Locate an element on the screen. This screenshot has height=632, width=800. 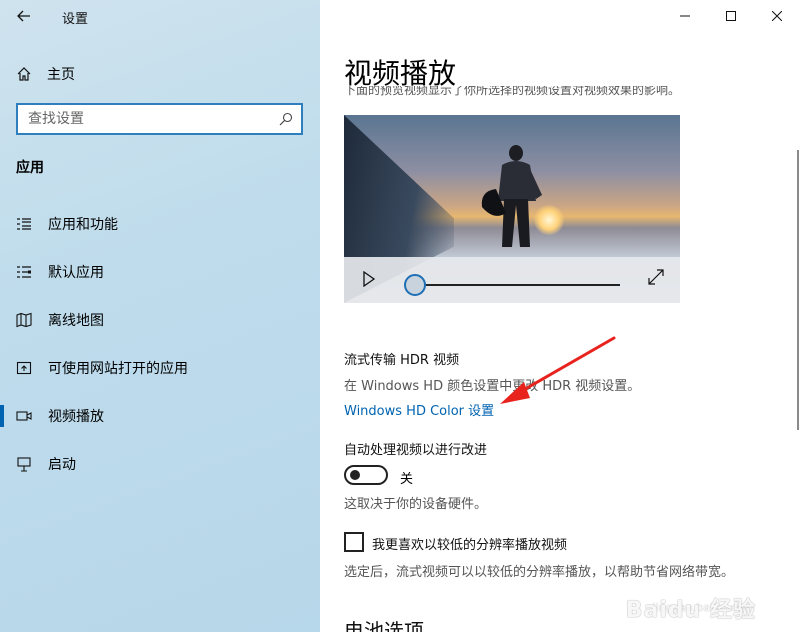
person-image is located at coordinates (511, 196).